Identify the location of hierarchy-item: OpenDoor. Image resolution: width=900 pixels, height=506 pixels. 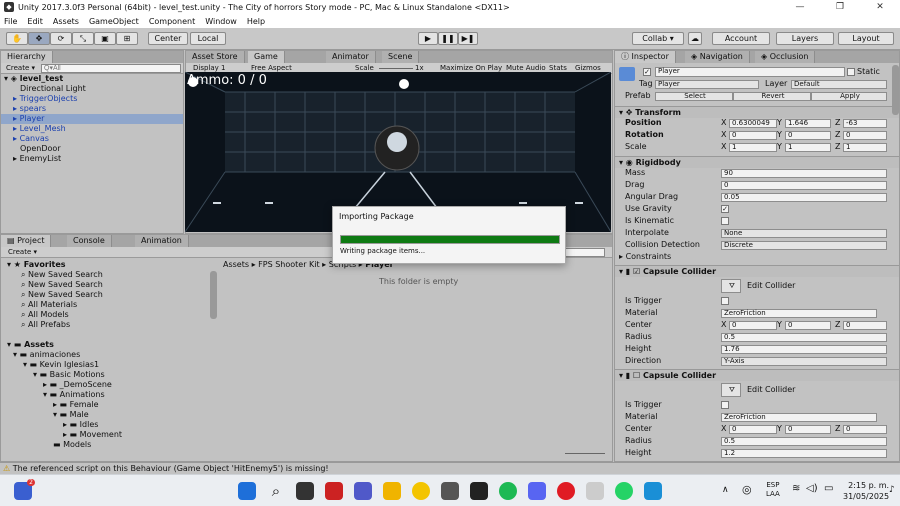
(40, 149).